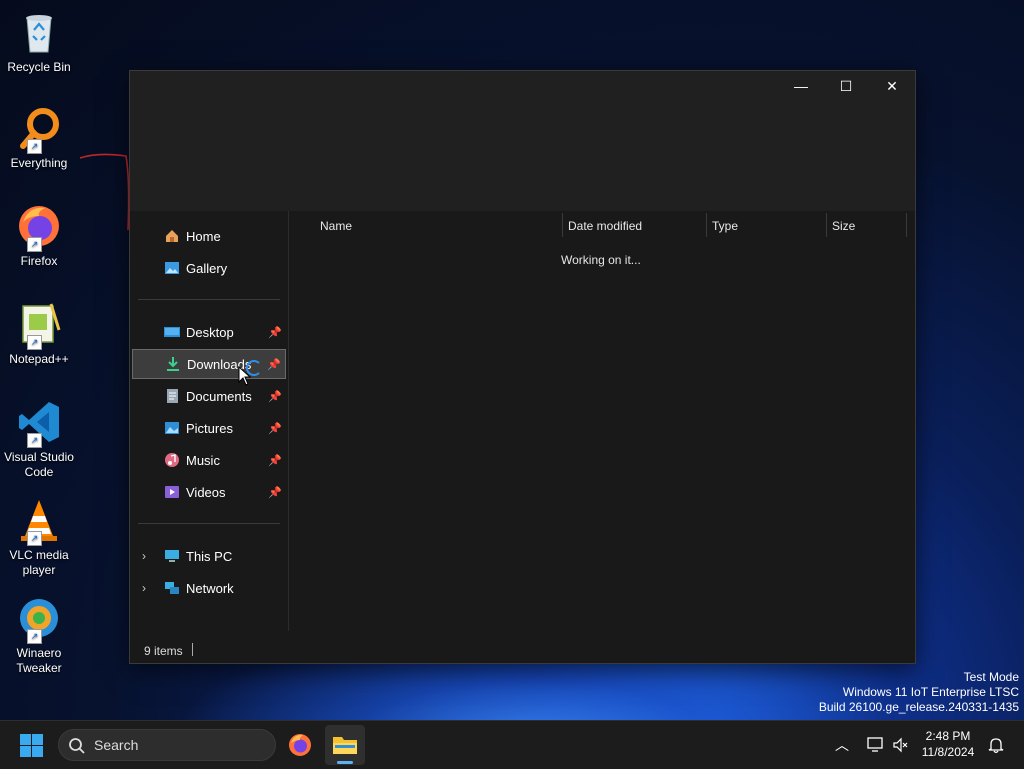 The height and width of the screenshot is (769, 1024). I want to click on nav-item-gallery: Gallery, so click(209, 268).